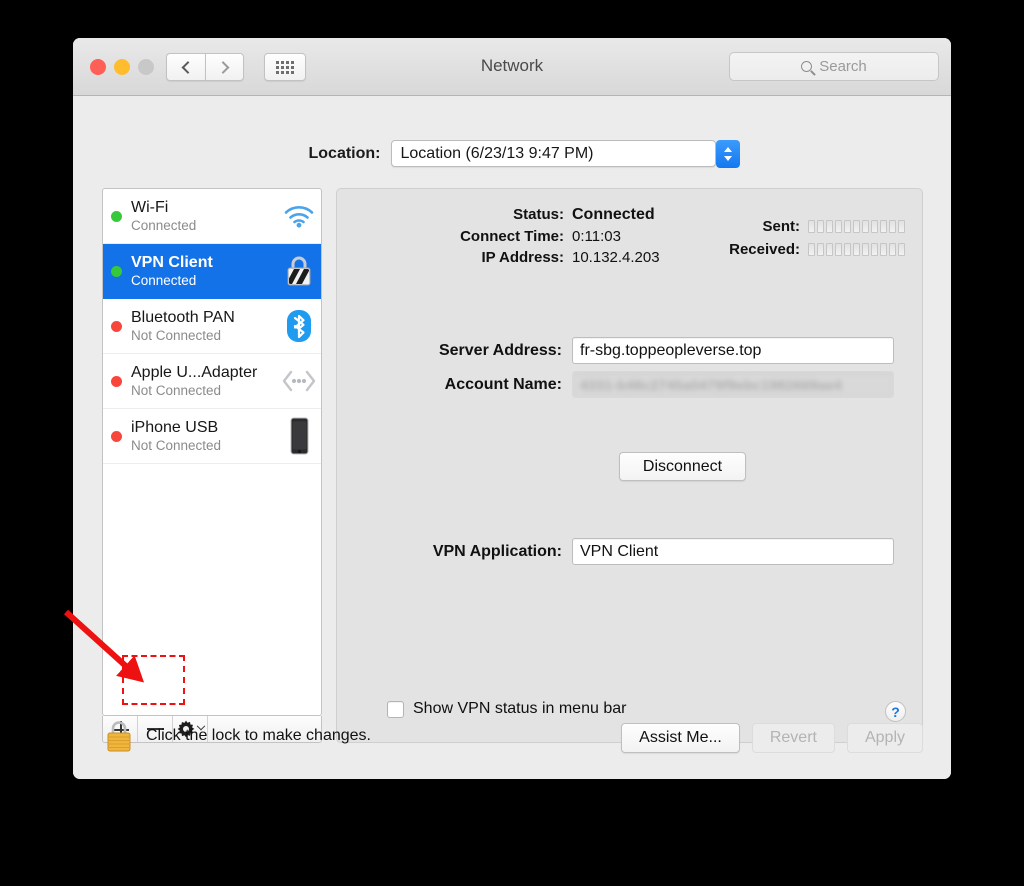 The image size is (1024, 886). Describe the element at coordinates (538, 214) in the screenshot. I see `status-label: Status:` at that location.